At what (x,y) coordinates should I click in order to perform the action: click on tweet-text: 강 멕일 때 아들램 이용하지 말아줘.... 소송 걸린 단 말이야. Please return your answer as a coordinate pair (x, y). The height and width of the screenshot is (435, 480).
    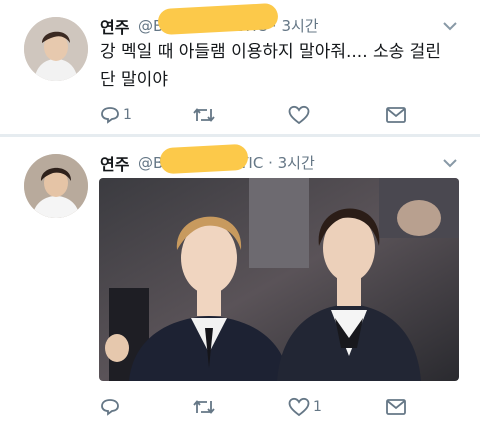
    Looking at the image, I should click on (270, 66).